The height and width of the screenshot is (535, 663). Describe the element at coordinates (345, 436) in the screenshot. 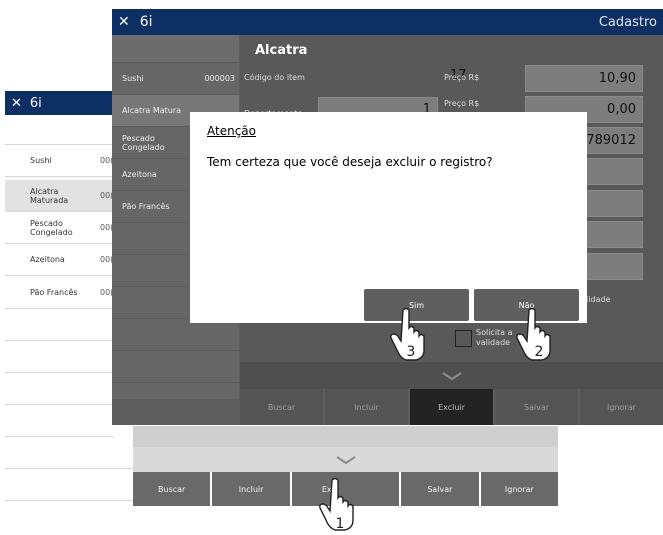

I see `background-content-strip` at that location.